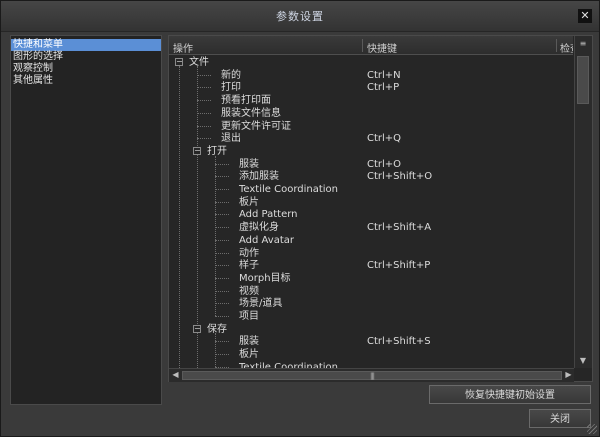 The height and width of the screenshot is (437, 600). What do you see at coordinates (256, 126) in the screenshot?
I see `action-label: 更新文件许可证` at bounding box center [256, 126].